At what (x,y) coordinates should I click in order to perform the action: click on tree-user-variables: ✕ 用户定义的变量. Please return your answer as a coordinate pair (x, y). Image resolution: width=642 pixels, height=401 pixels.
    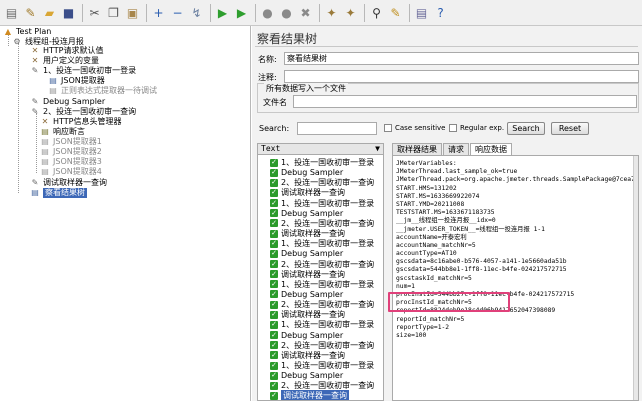
    Looking at the image, I should click on (64, 61).